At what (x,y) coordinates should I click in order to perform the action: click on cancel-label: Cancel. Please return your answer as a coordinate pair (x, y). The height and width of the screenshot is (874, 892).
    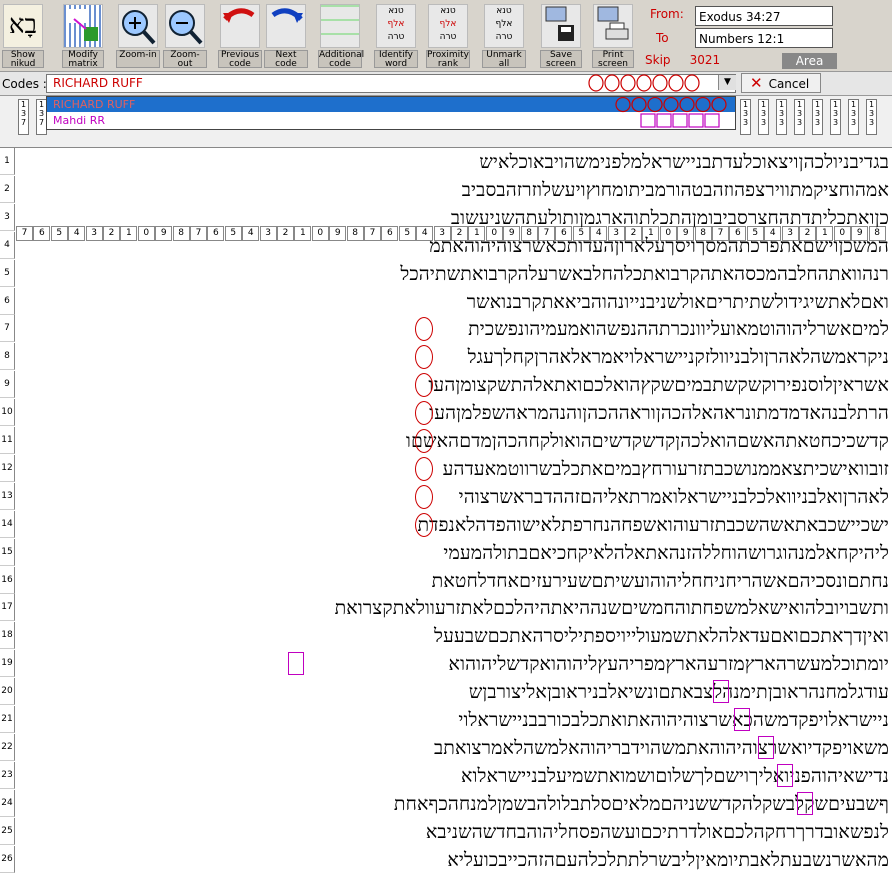
    Looking at the image, I should click on (789, 84).